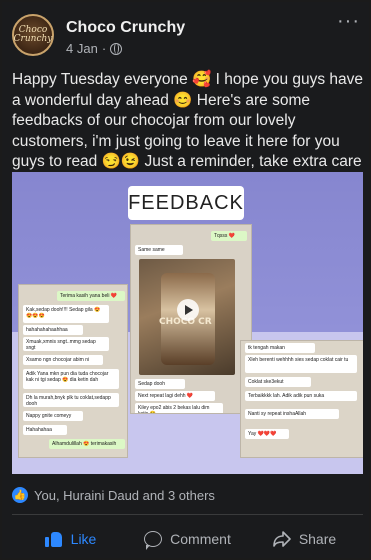 The image size is (371, 560). Describe the element at coordinates (160, 384) in the screenshot. I see `chat-bubble: Sedap dooh` at that location.